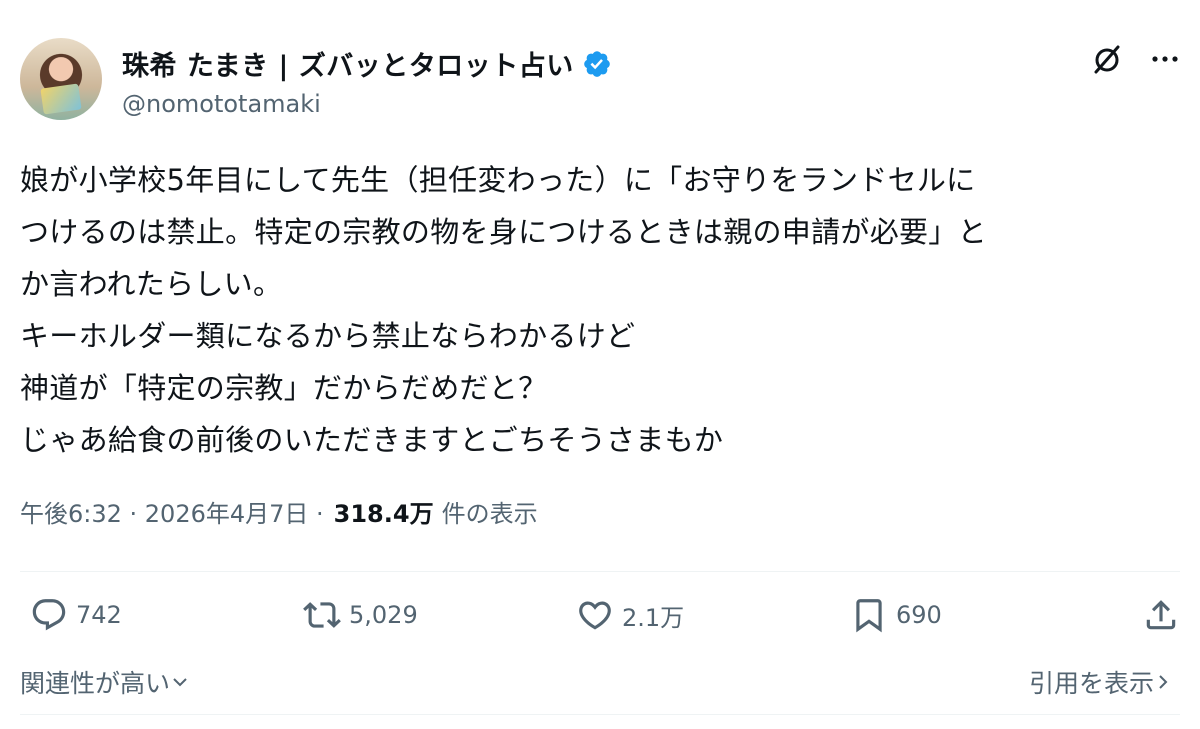  Describe the element at coordinates (498, 180) in the screenshot. I see `post-text-line: 娘が小学校5年目にして先生（担任変わった）に「お守りをランドセルに` at that location.